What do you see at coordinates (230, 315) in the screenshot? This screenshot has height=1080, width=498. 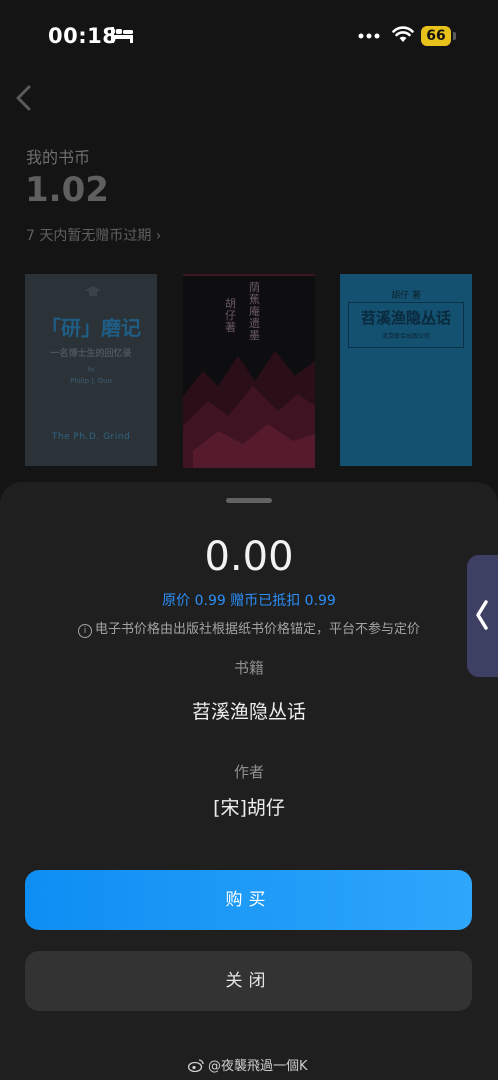 I see `cover-vertical-author: 胡仔 著` at bounding box center [230, 315].